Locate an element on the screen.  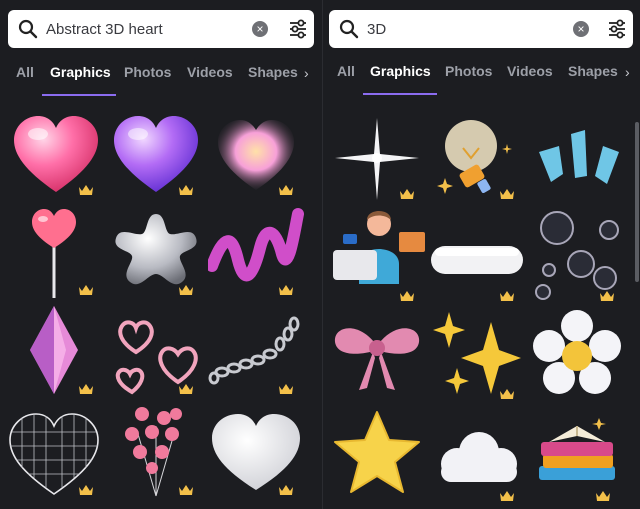
graphic-woman-with-laptop is located at coordinates (377, 252).